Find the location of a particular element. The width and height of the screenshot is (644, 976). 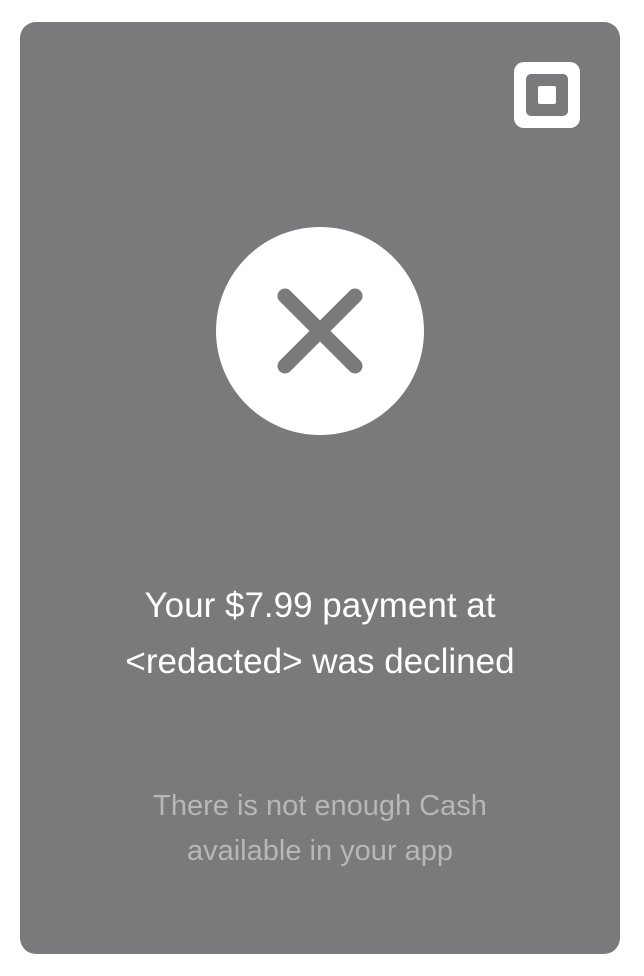

close-icon is located at coordinates (320, 331).